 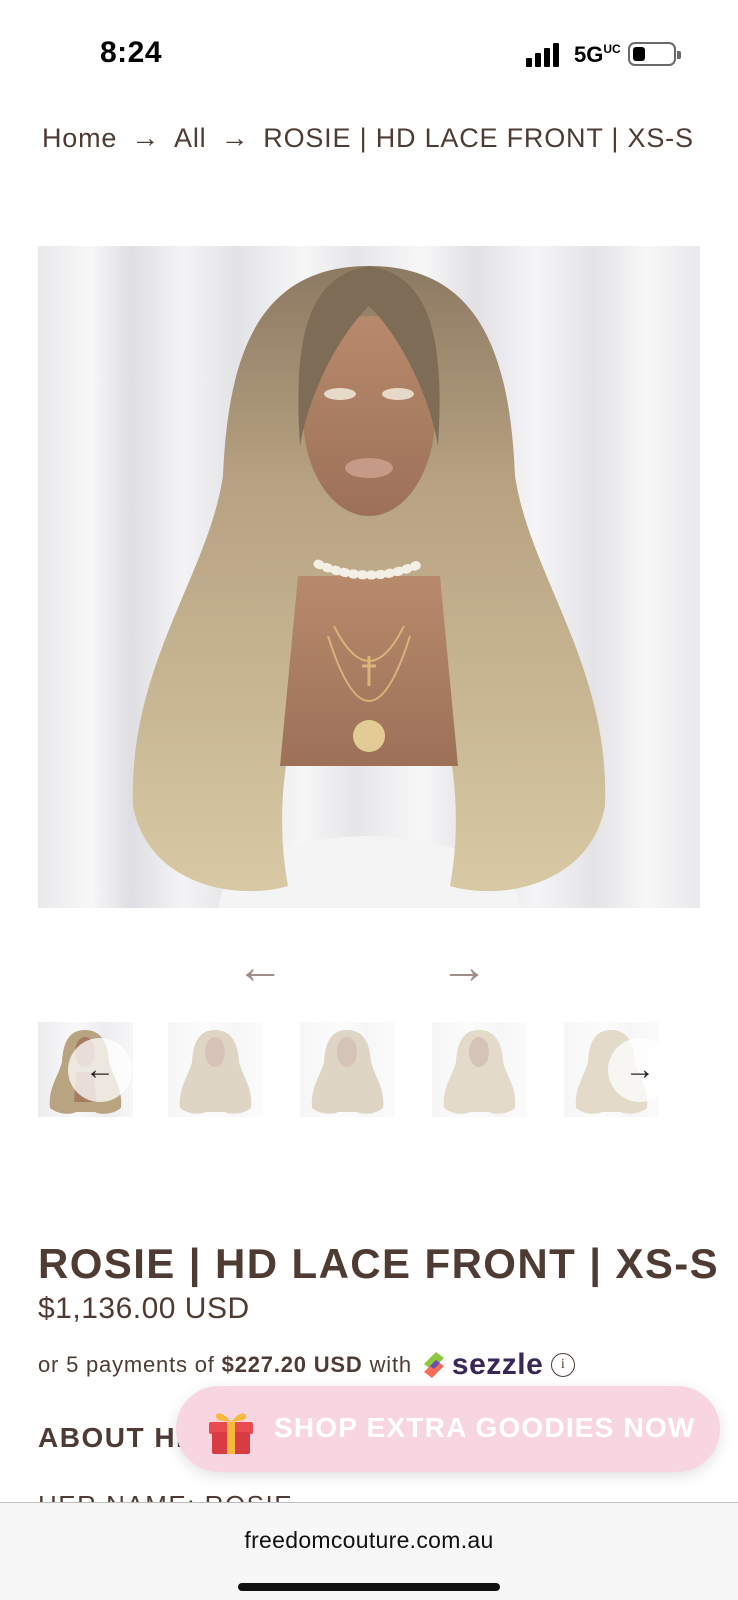 What do you see at coordinates (165, 1497) in the screenshot?
I see `her-name-line: HER NAME: ROSIE` at bounding box center [165, 1497].